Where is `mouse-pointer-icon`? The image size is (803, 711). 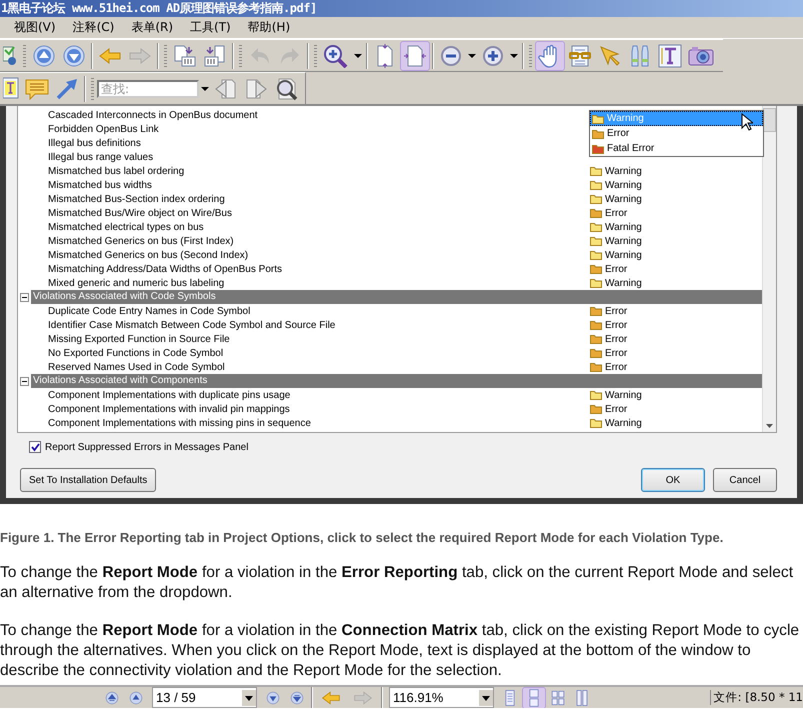 mouse-pointer-icon is located at coordinates (747, 122).